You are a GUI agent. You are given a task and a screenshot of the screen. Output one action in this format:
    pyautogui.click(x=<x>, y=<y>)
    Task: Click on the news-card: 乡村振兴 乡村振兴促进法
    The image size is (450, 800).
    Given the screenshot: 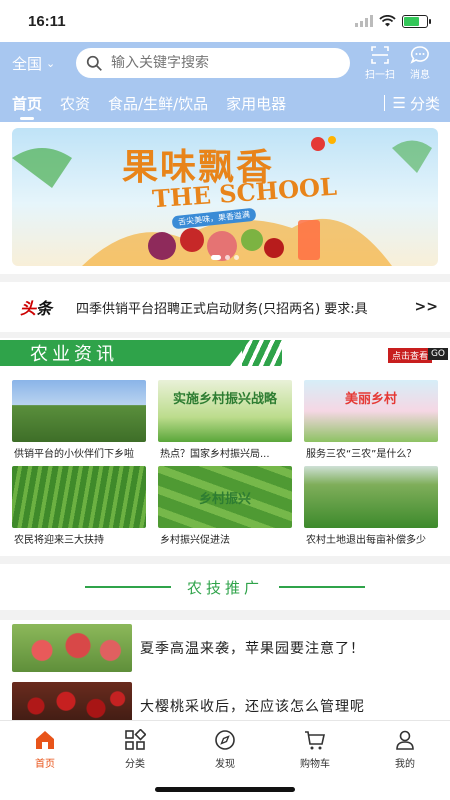 What is the action you would take?
    pyautogui.click(x=225, y=506)
    